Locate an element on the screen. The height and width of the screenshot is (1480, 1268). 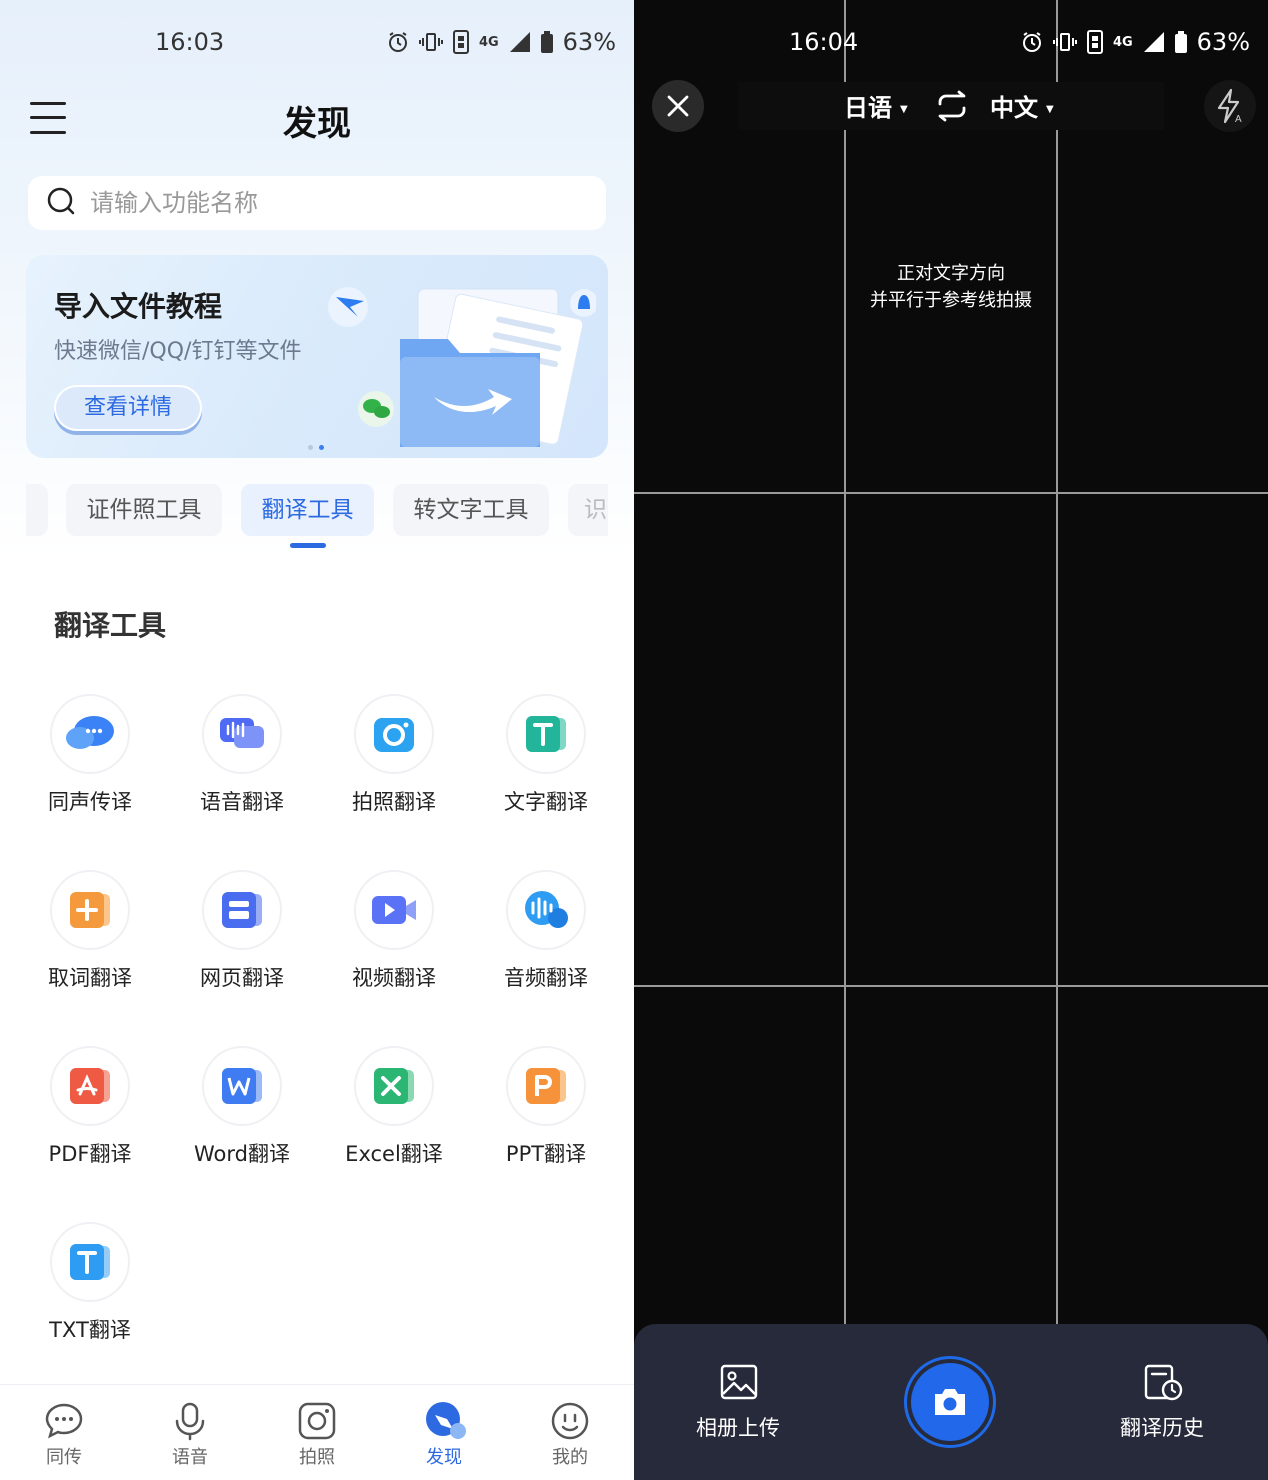
bottom-navigation: 同传 语音 拍照 发现 我的 is located at coordinates (317, 1432).